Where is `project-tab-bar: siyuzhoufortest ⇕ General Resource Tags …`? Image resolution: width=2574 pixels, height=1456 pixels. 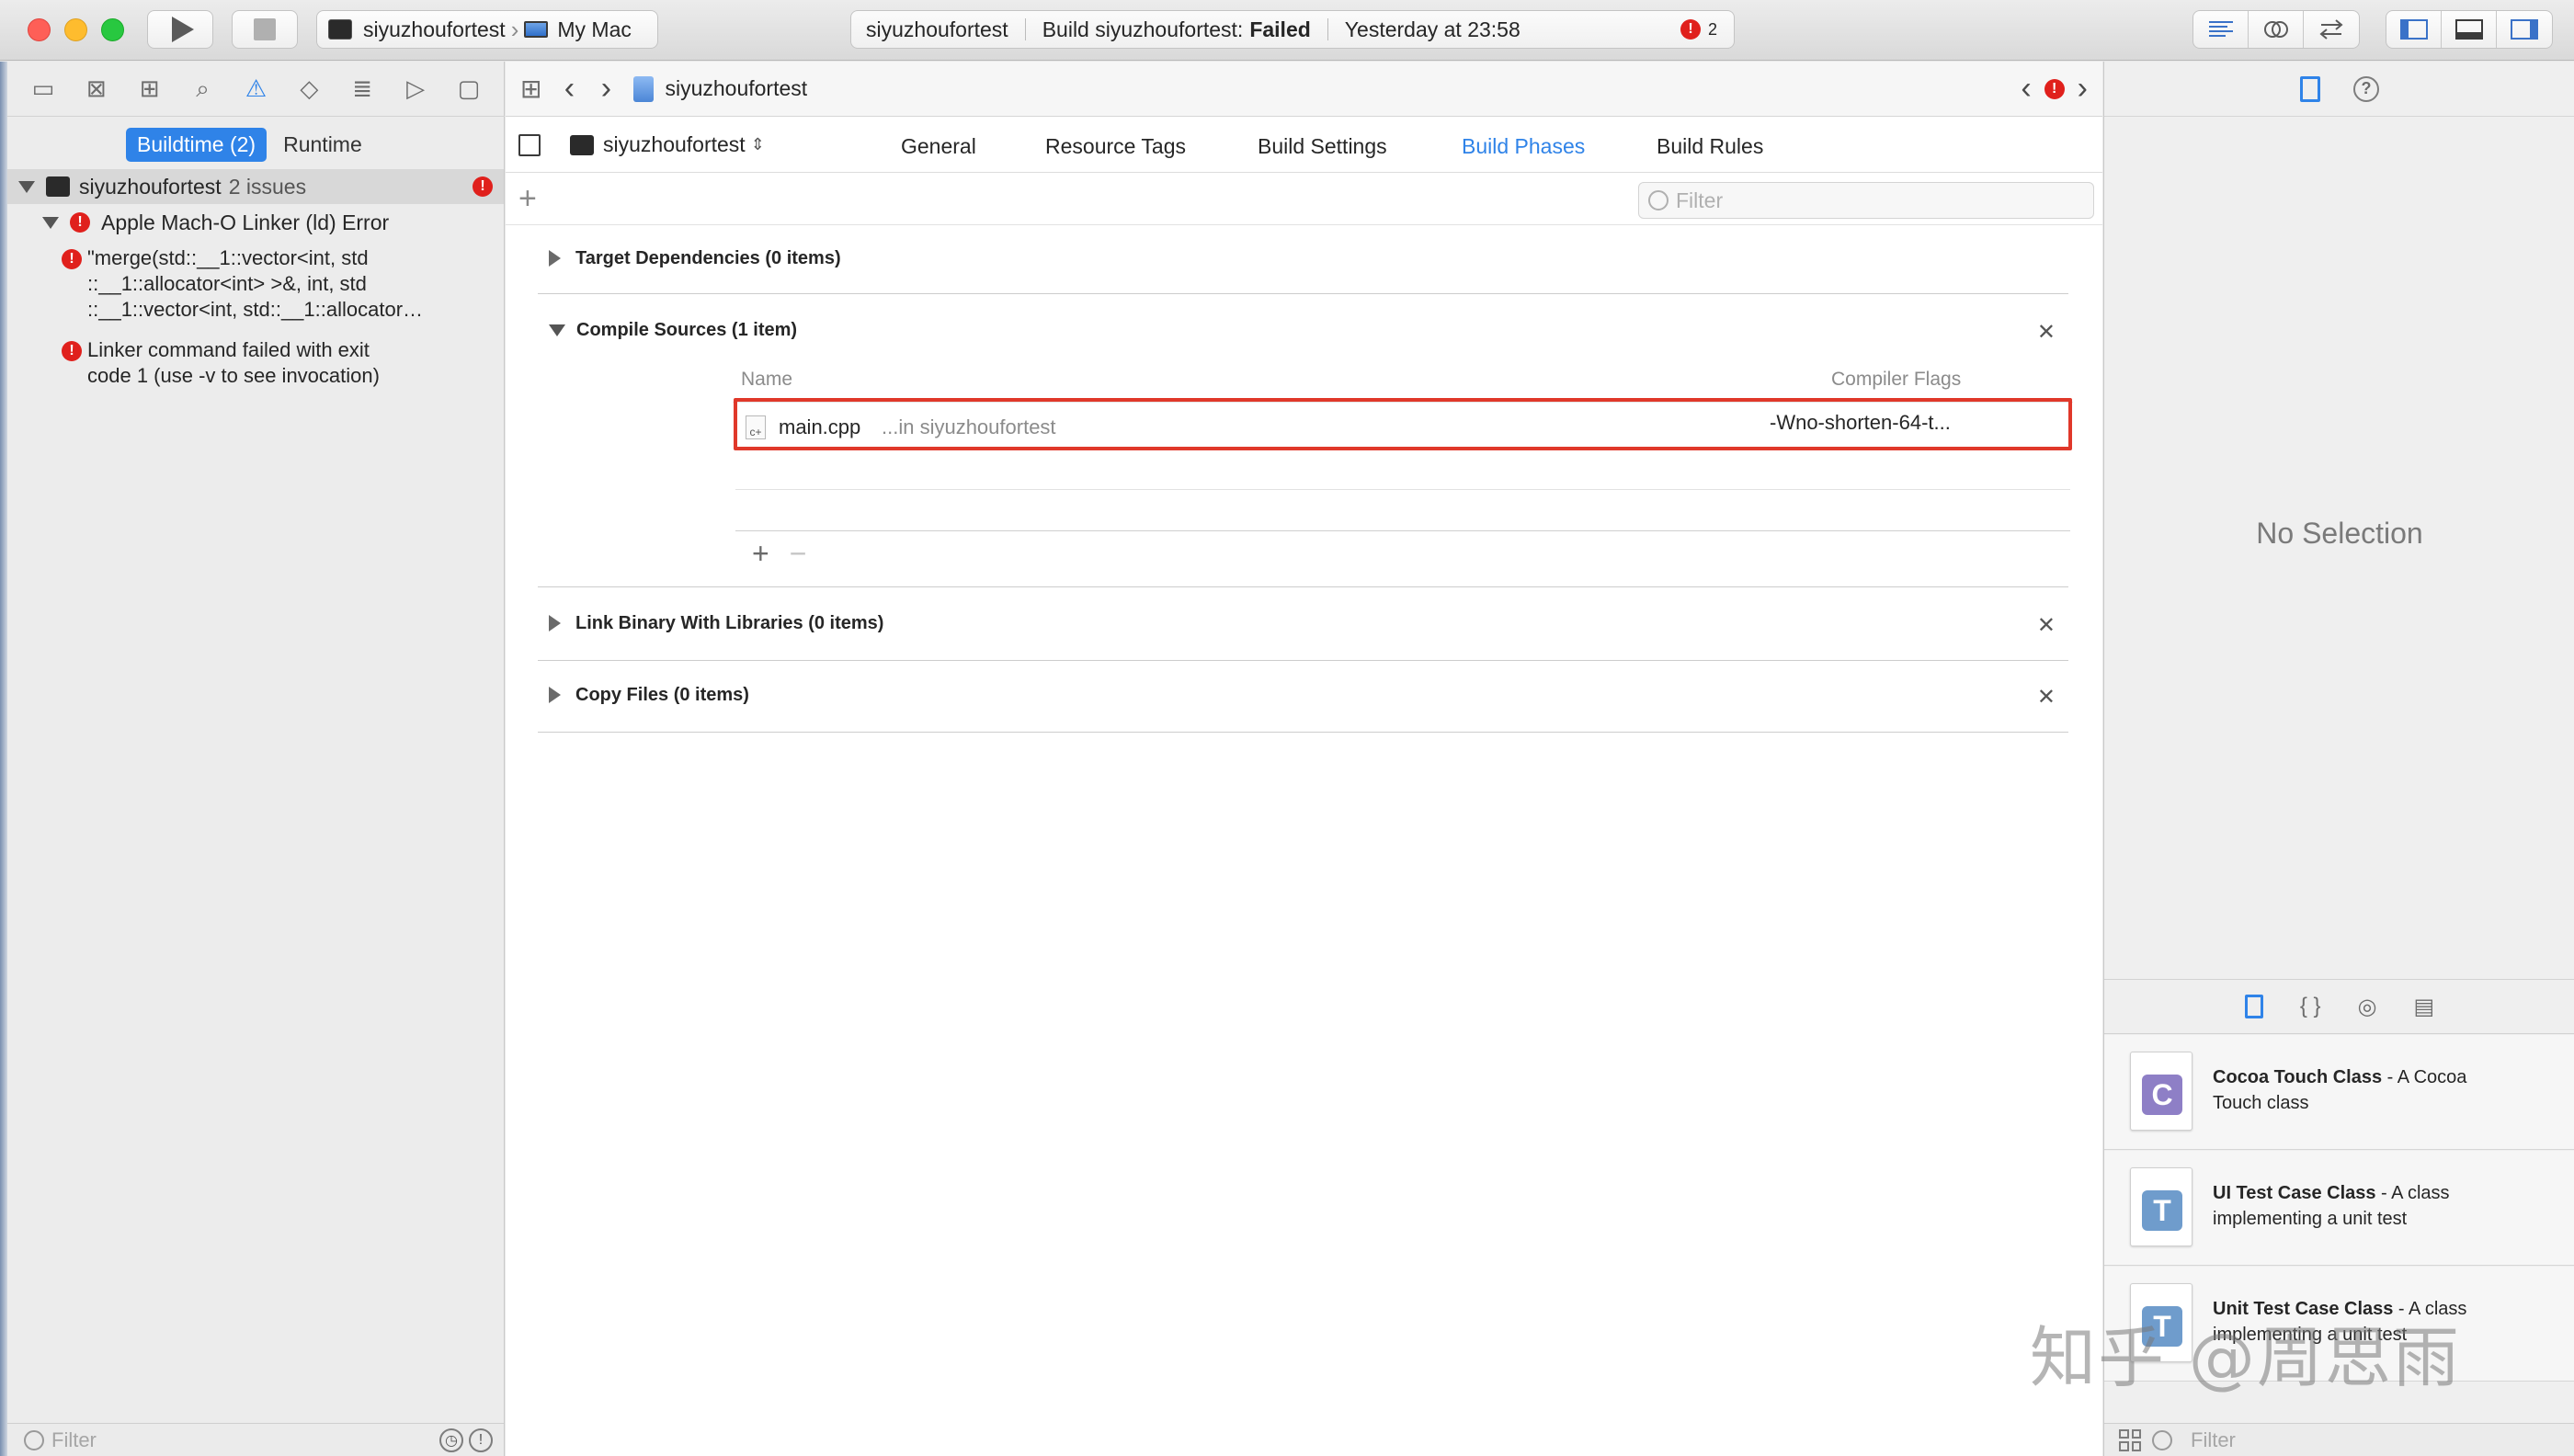 project-tab-bar: siyuzhoufortest ⇕ General Resource Tags … is located at coordinates (1304, 145).